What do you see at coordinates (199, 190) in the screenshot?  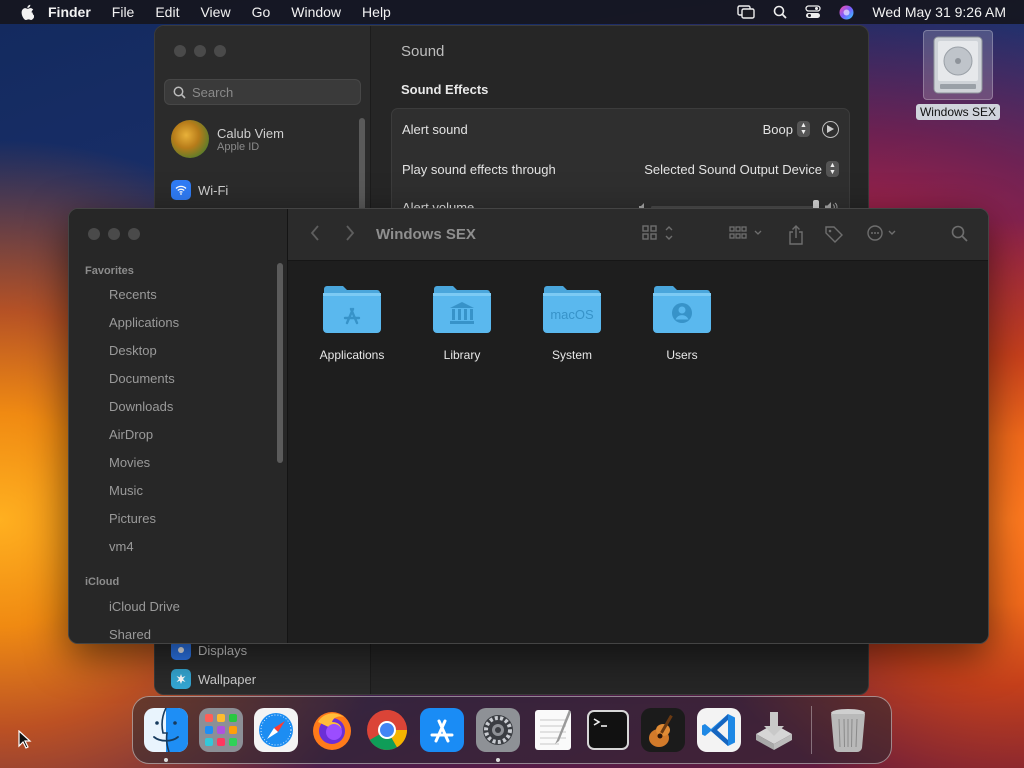 I see `sidebar-item-wifi: Wi-Fi` at bounding box center [199, 190].